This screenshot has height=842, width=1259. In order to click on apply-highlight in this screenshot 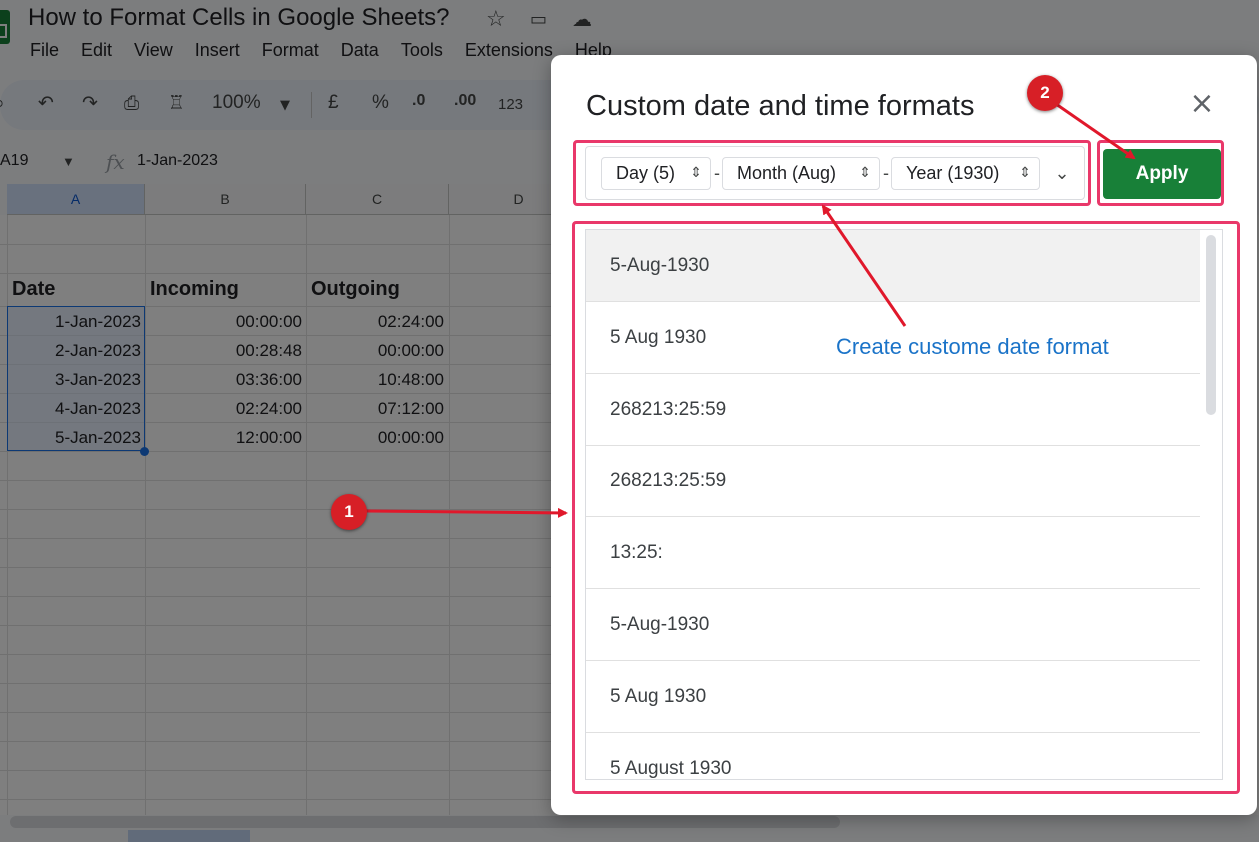, I will do `click(1160, 173)`.